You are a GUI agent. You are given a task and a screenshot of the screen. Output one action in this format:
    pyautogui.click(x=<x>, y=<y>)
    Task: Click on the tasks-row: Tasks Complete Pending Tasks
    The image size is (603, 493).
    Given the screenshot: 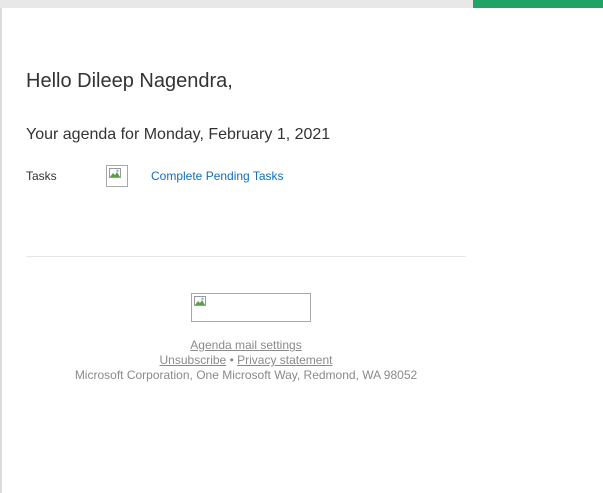 What is the action you would take?
    pyautogui.click(x=246, y=177)
    